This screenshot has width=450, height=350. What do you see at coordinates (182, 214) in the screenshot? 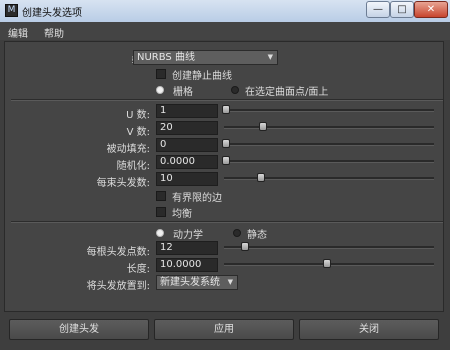
I see `equalize-label: 均衡` at bounding box center [182, 214].